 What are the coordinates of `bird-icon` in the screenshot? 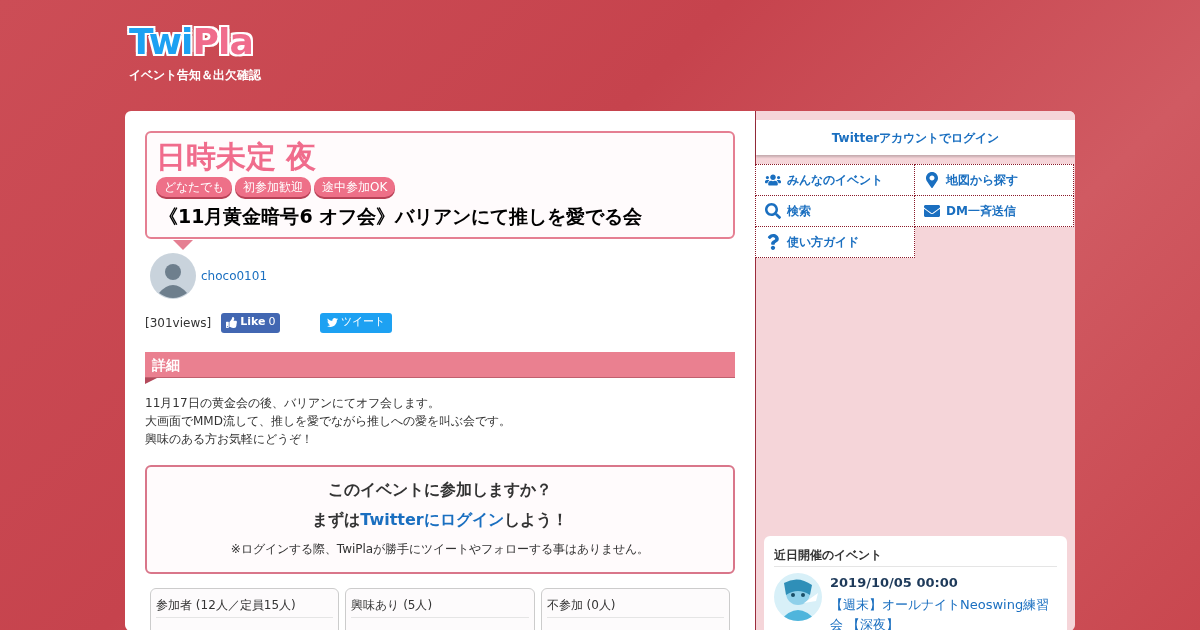 It's located at (333, 322).